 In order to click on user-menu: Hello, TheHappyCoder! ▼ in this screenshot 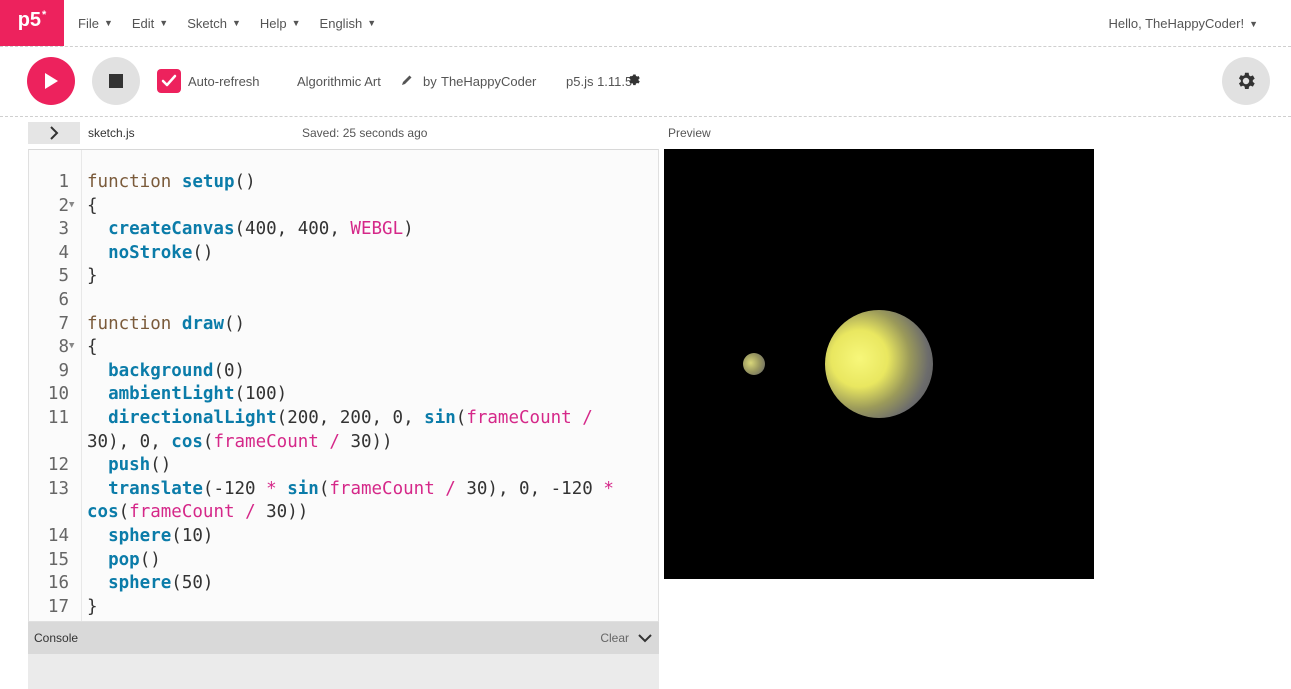, I will do `click(1183, 23)`.